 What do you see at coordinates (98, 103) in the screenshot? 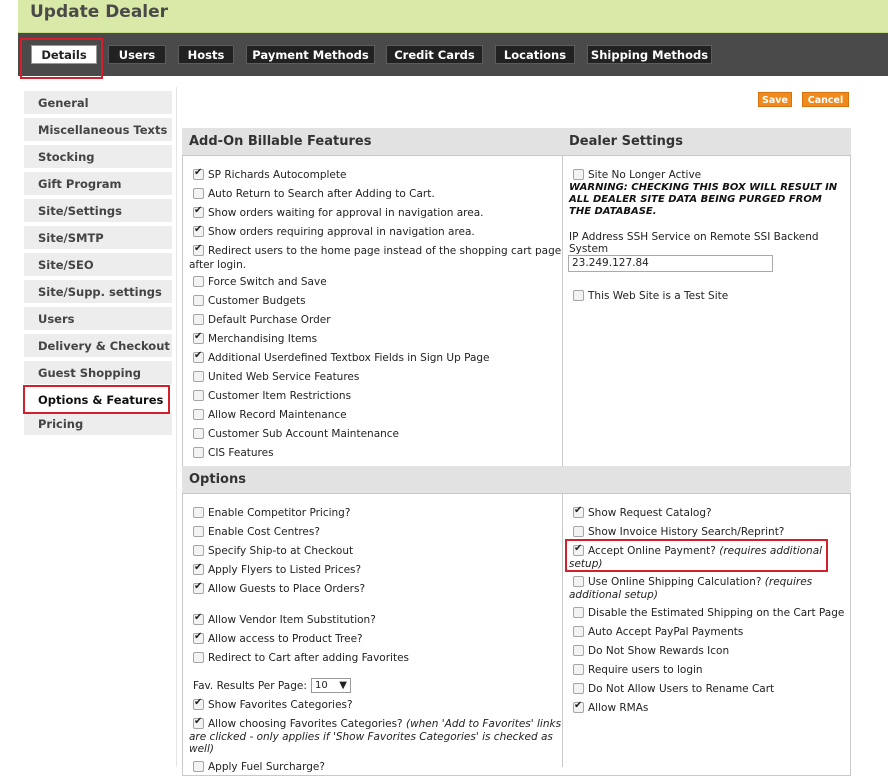
I see `sidebar-item-general: General` at bounding box center [98, 103].